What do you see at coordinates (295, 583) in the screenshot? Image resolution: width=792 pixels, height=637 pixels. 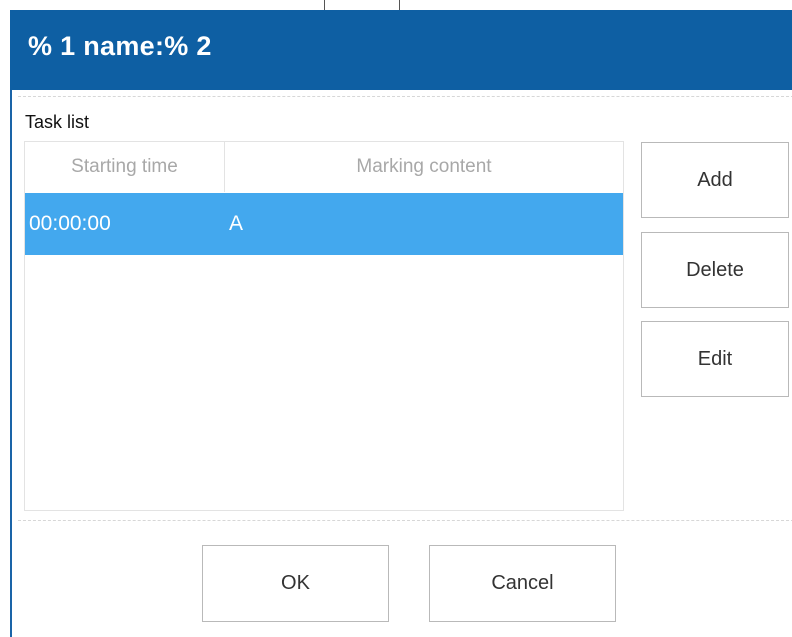 I see `ok-button: OK` at bounding box center [295, 583].